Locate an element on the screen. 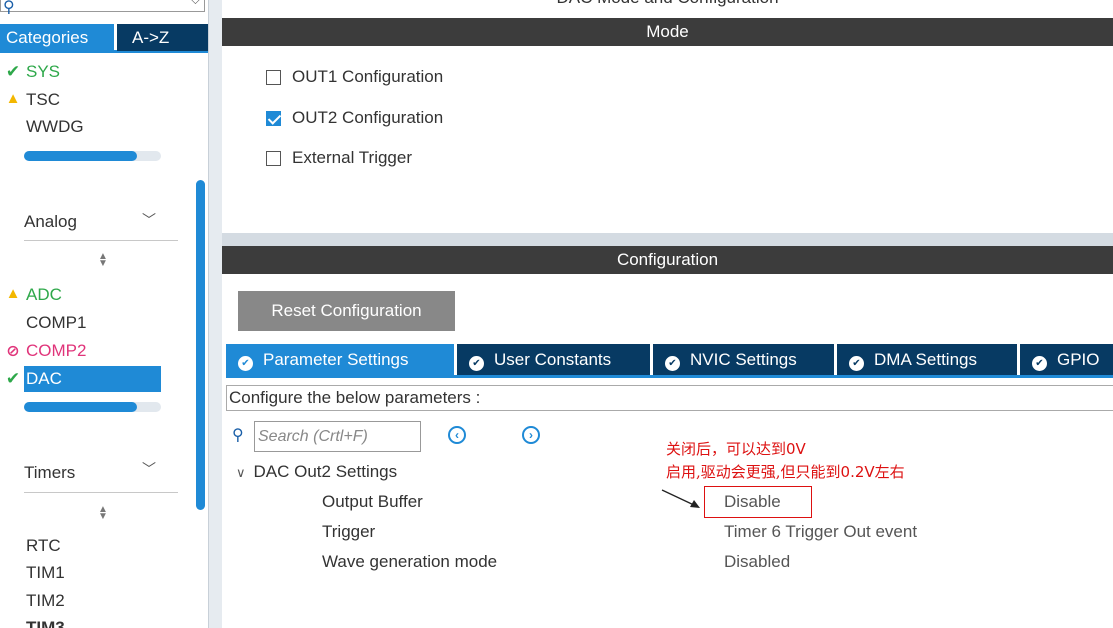 This screenshot has width=1113, height=628. out1-configuration-checkbox: OUT1 Configuration is located at coordinates (354, 77).